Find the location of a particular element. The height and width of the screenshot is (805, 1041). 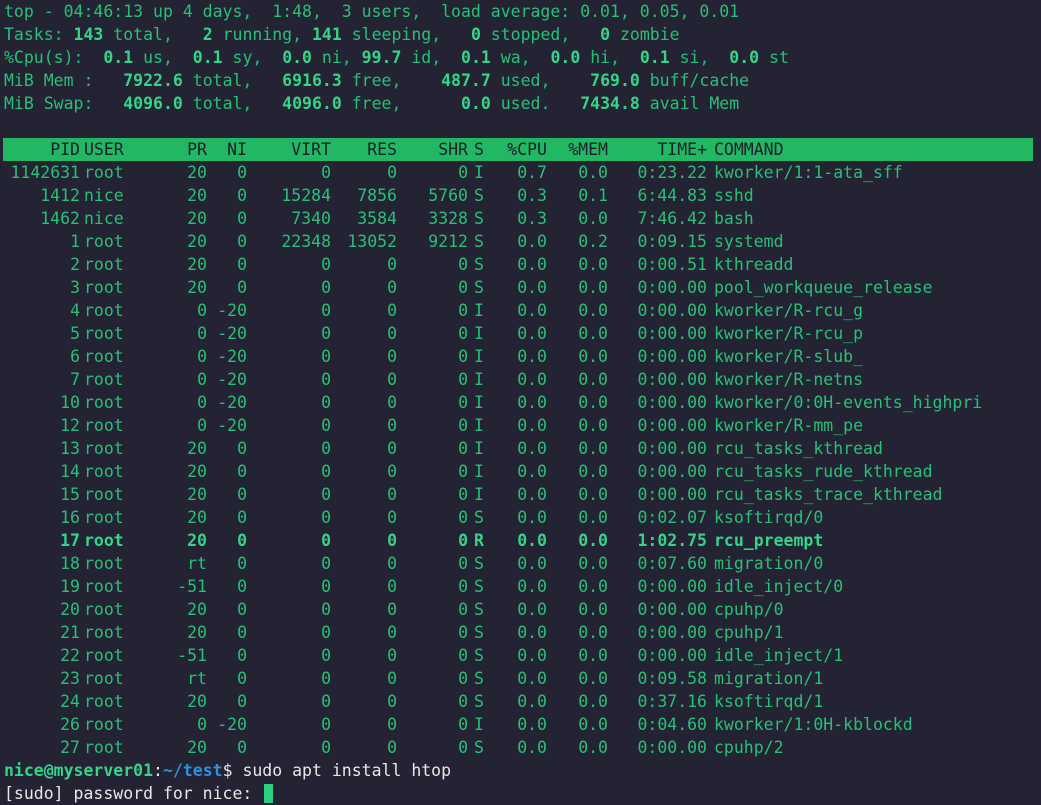

cell-cmd: cpuhp/2 is located at coordinates (749, 747).